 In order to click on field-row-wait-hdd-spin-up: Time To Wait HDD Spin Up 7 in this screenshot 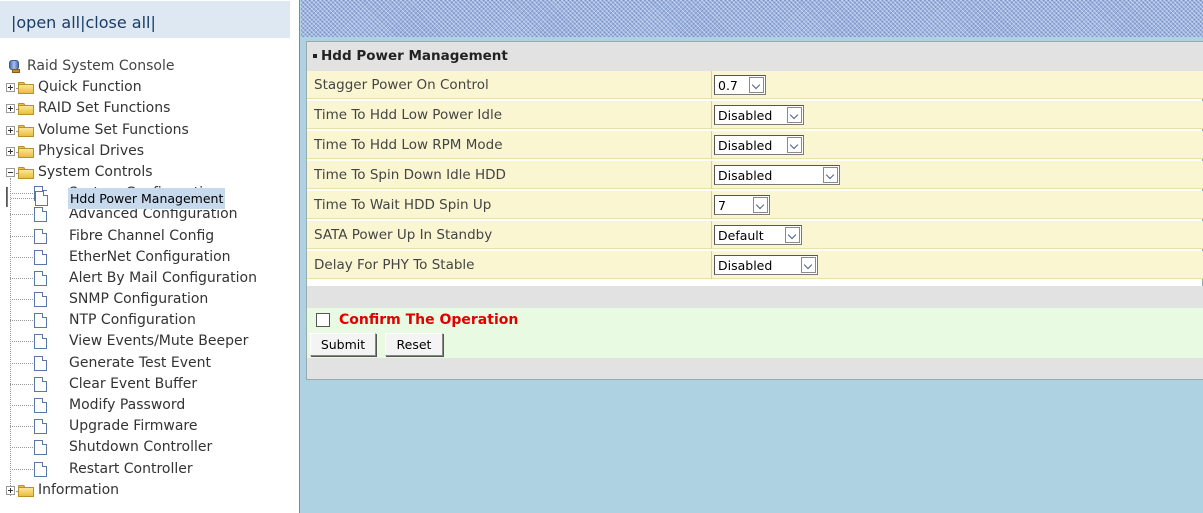, I will do `click(755, 205)`.